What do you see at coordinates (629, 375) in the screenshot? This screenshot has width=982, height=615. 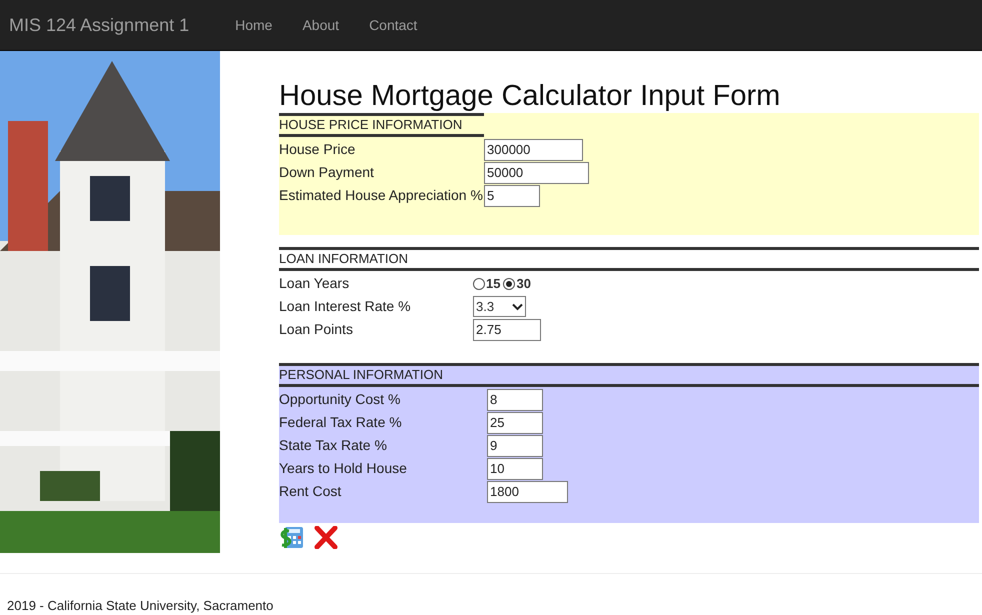 I see `section-heading: PERSONAL INFORMATION` at bounding box center [629, 375].